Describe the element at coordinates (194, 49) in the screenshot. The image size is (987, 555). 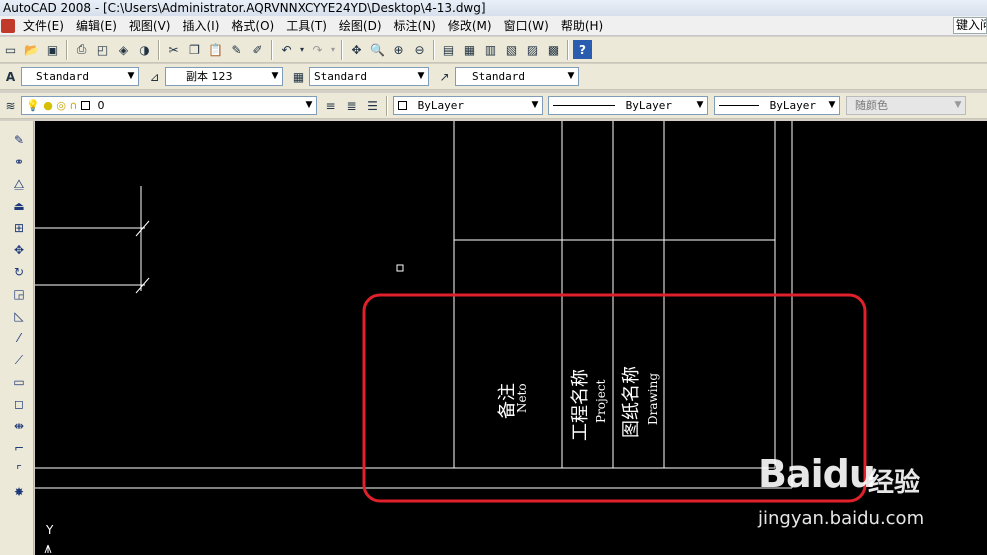
I see `copy-icon: ❐` at that location.